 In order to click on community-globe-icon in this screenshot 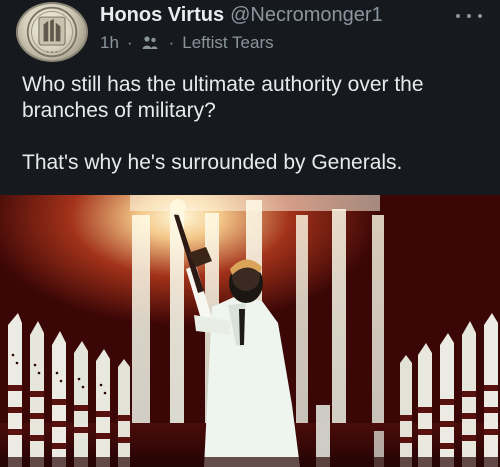, I will do `click(150, 43)`.